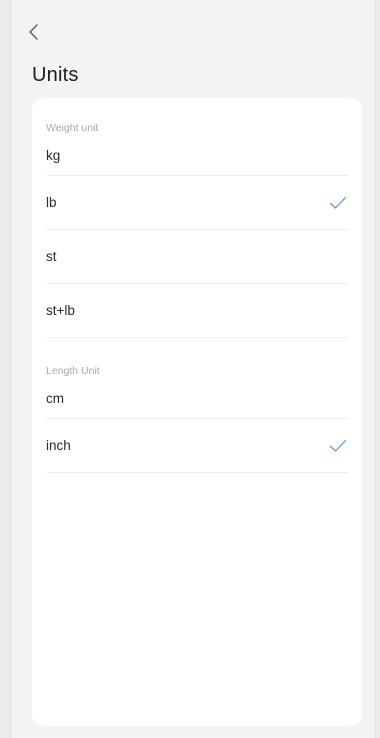 Image resolution: width=380 pixels, height=738 pixels. I want to click on option-label: st+lb, so click(60, 310).